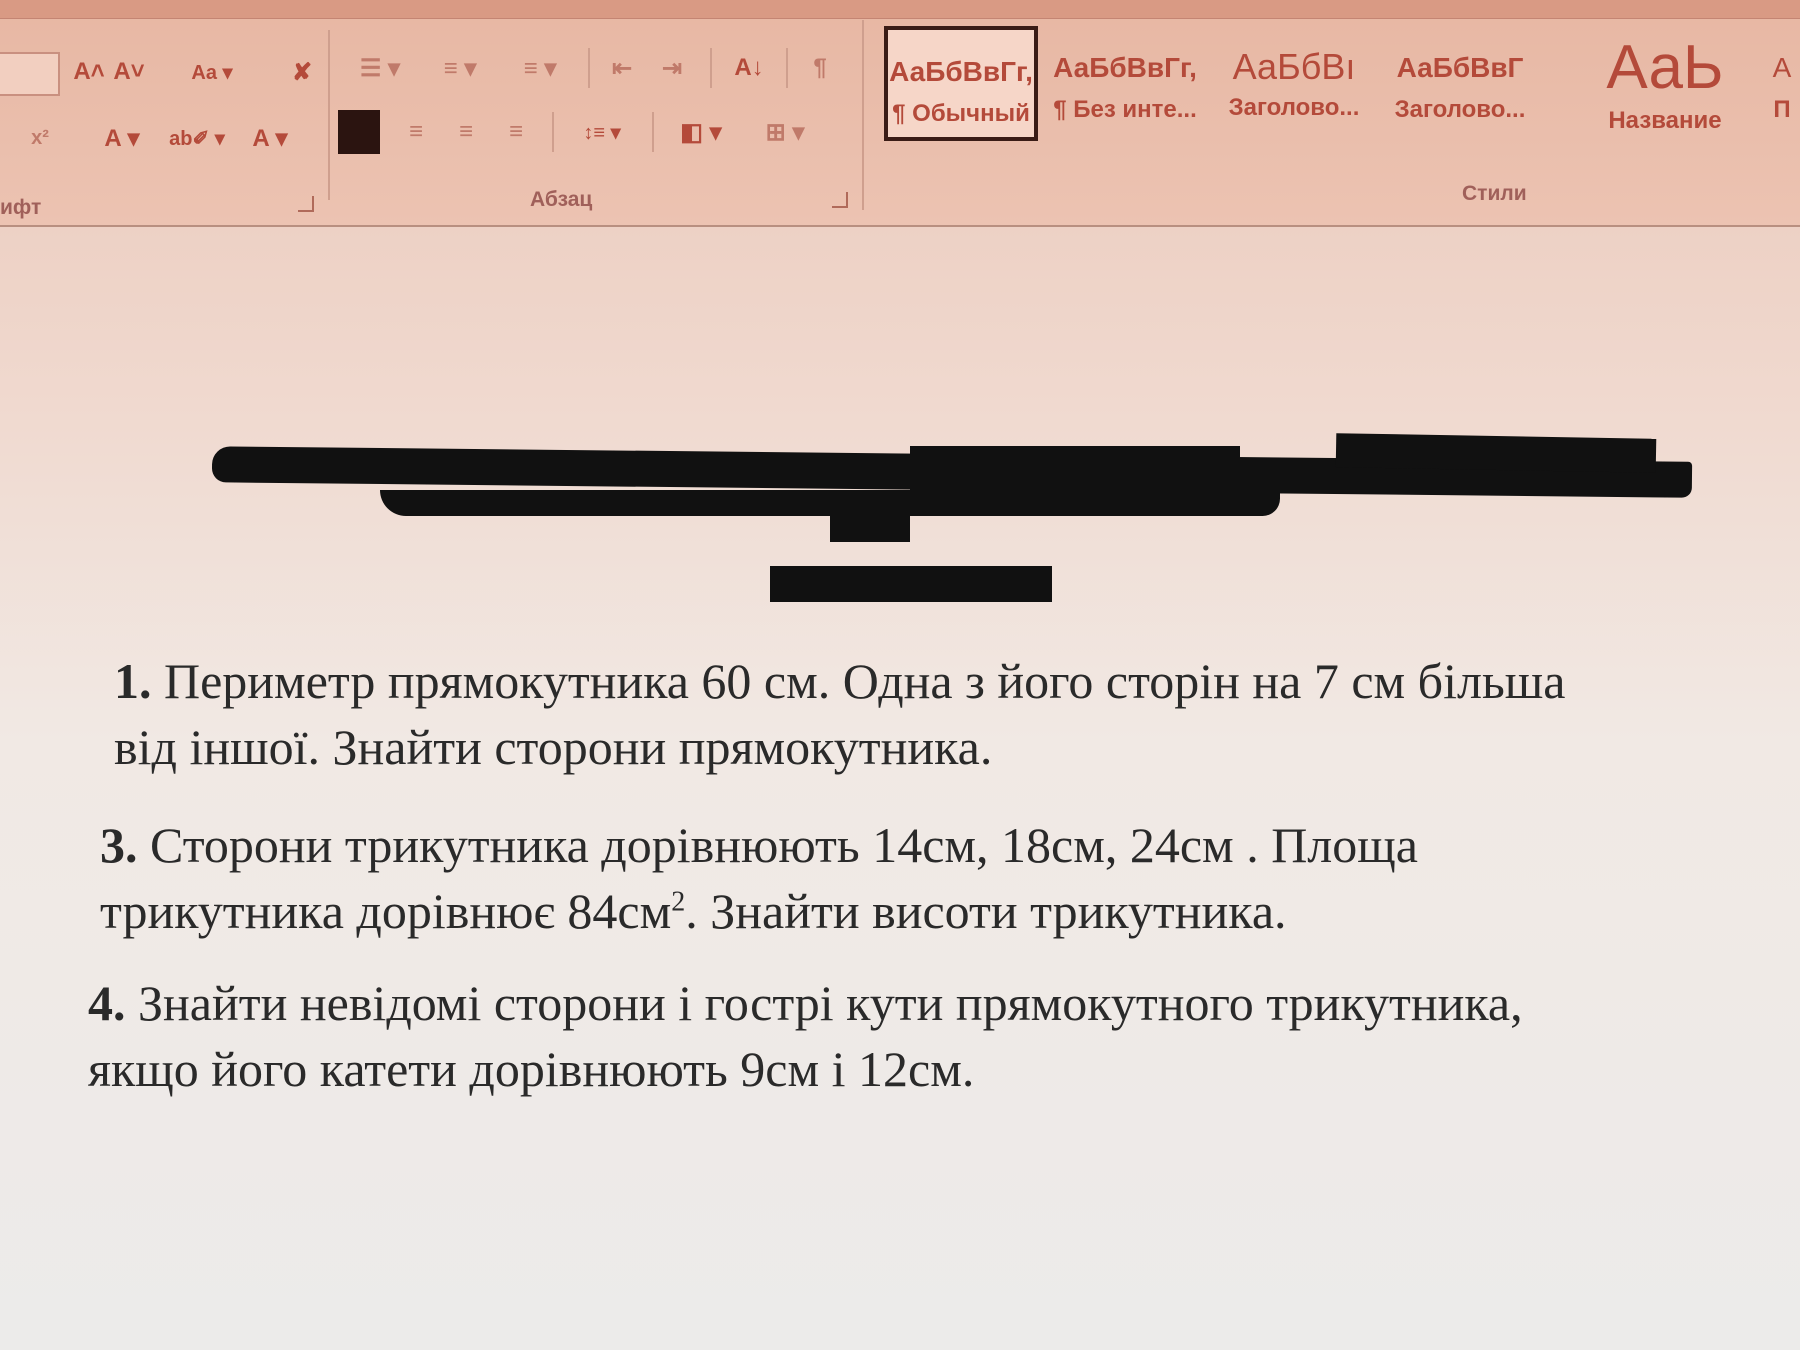 This screenshot has width=1800, height=1350. What do you see at coordinates (516, 132) in the screenshot?
I see `justify-icon: ≡` at bounding box center [516, 132].